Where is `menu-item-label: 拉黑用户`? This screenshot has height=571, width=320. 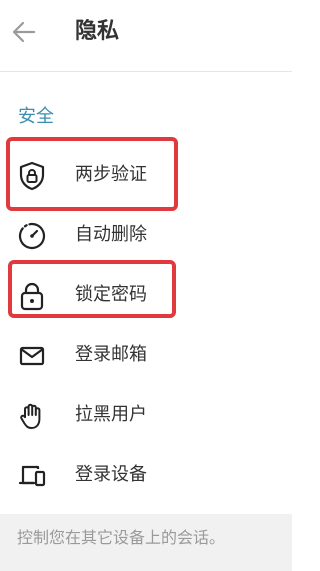
menu-item-label: 拉黑用户 is located at coordinates (111, 414).